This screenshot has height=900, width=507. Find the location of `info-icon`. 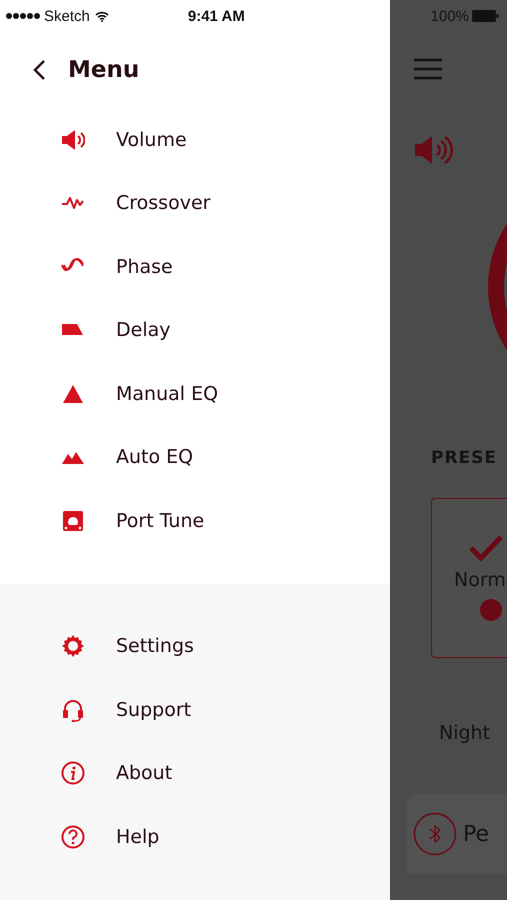

info-icon is located at coordinates (73, 773).